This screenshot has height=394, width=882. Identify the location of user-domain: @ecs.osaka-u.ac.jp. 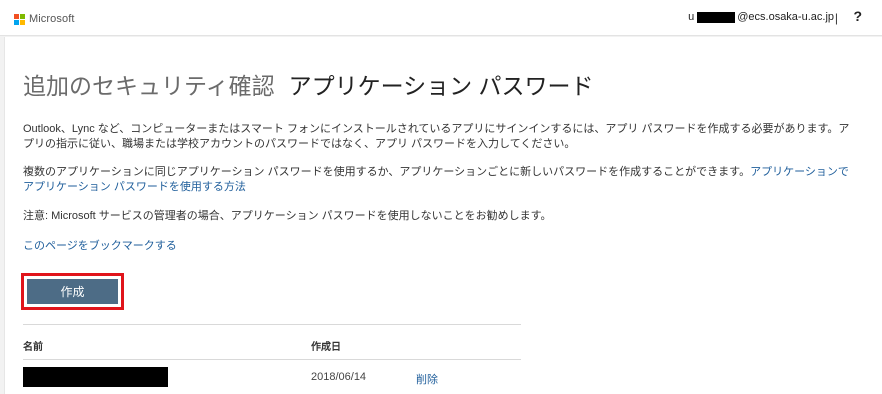
(785, 17).